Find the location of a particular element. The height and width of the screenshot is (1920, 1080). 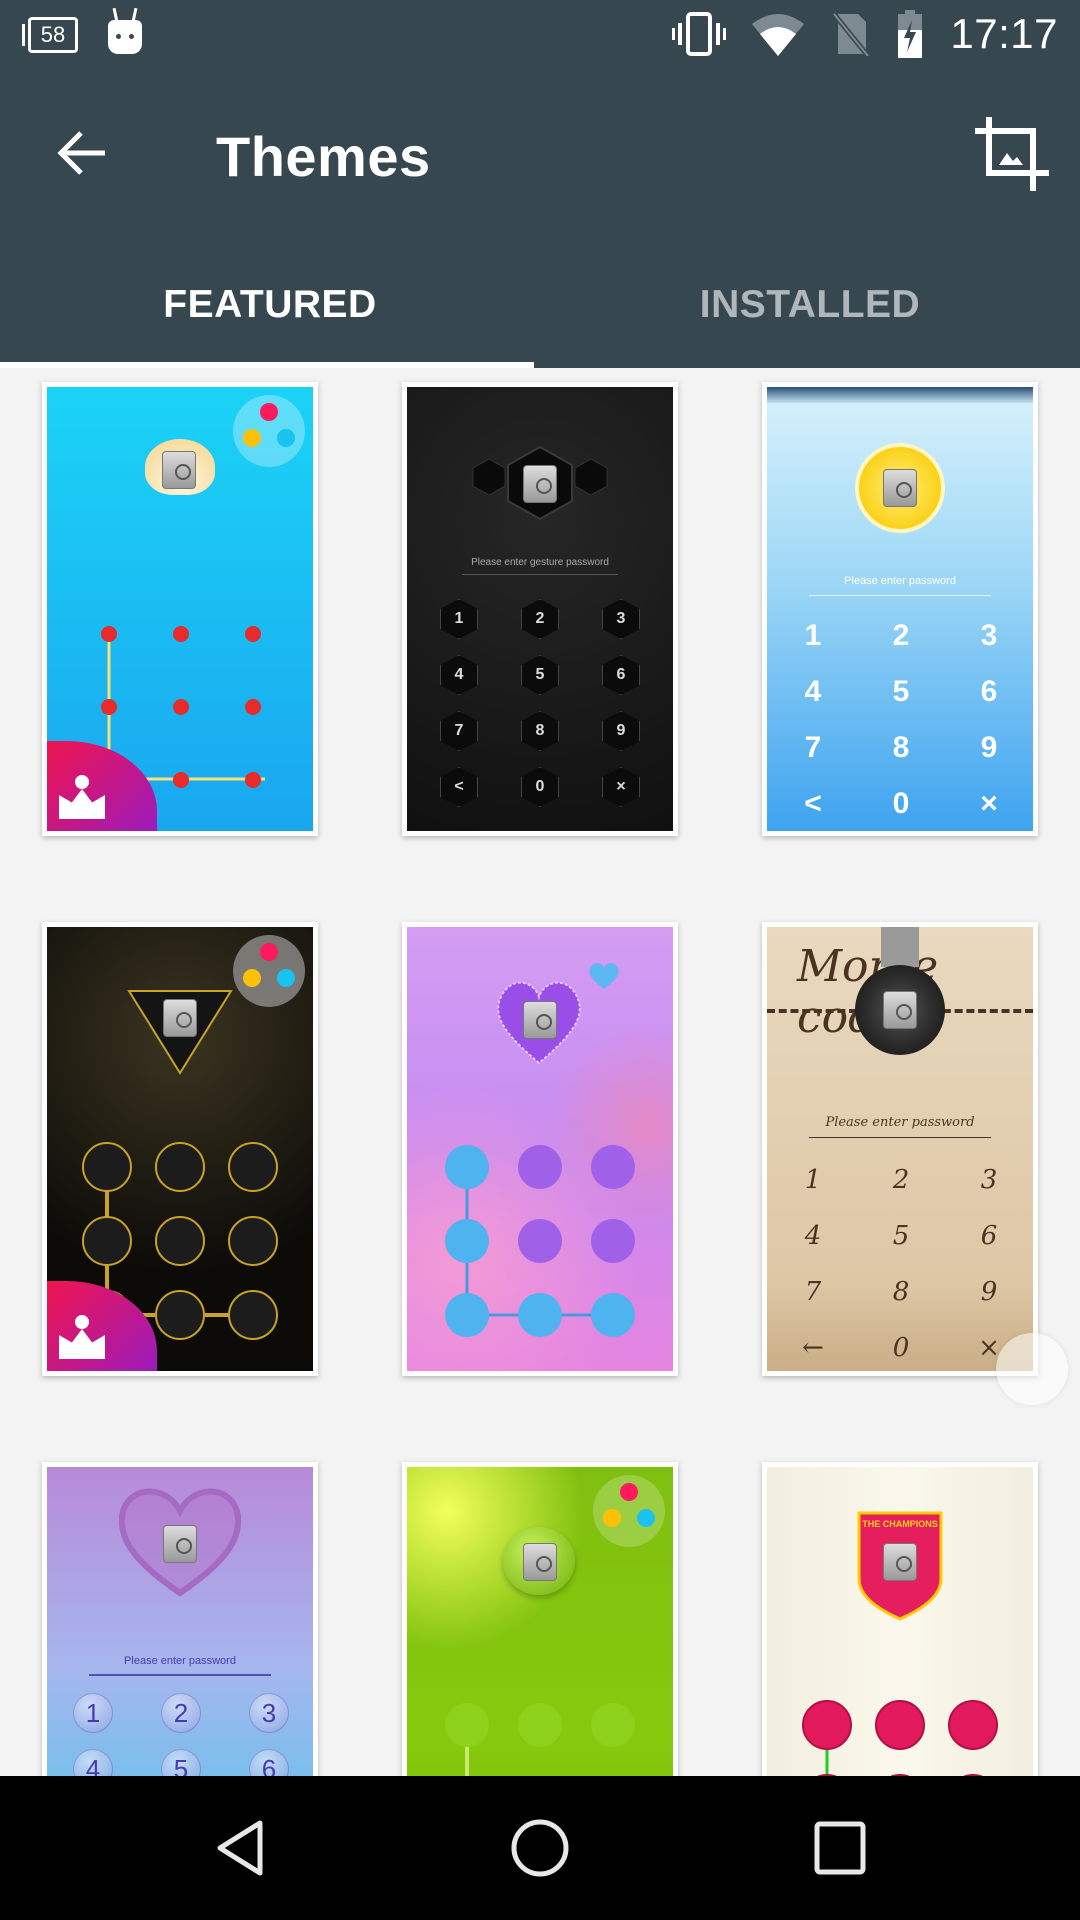

strap is located at coordinates (900, 947).